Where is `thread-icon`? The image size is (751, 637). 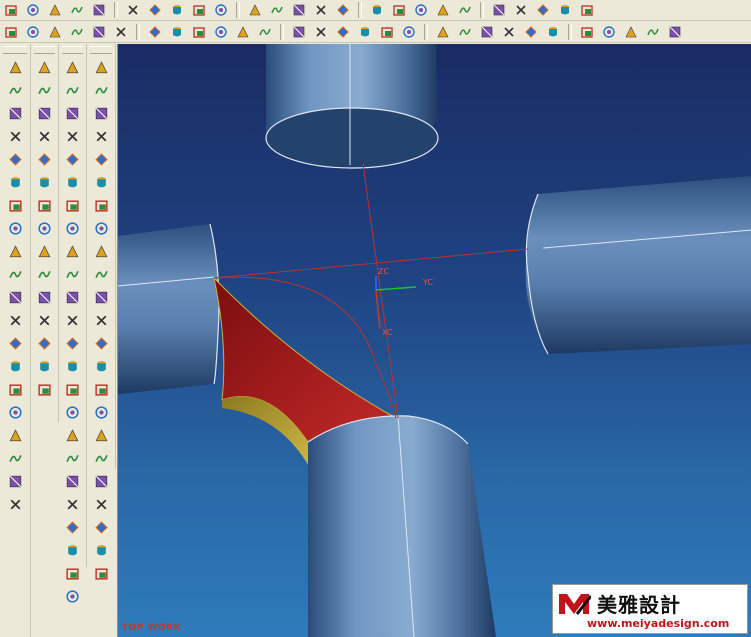 thread-icon is located at coordinates (73, 458).